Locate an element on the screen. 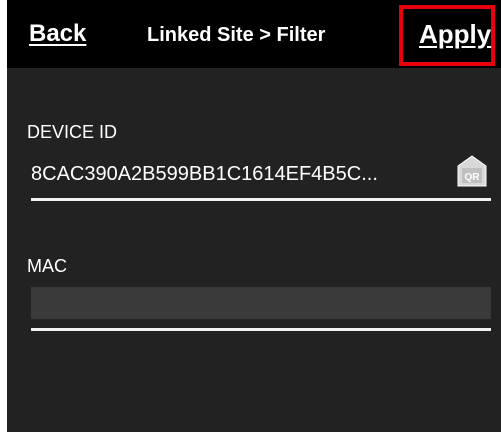 The image size is (501, 432). mac-input is located at coordinates (261, 303).